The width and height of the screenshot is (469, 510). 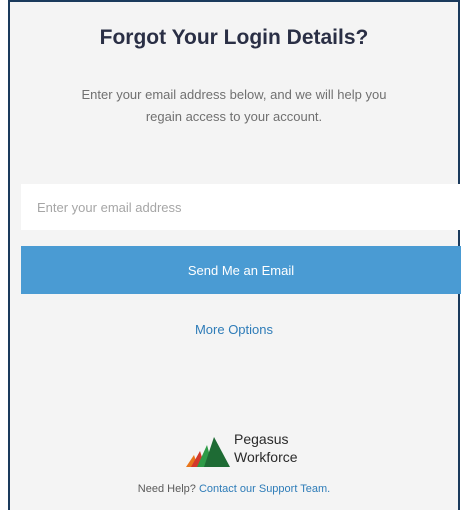 What do you see at coordinates (166, 489) in the screenshot?
I see `help-prefix: Need Help?` at bounding box center [166, 489].